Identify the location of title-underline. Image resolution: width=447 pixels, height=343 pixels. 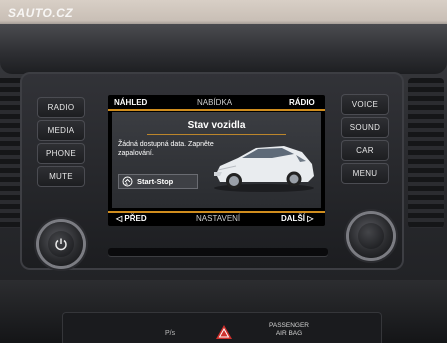
(216, 134).